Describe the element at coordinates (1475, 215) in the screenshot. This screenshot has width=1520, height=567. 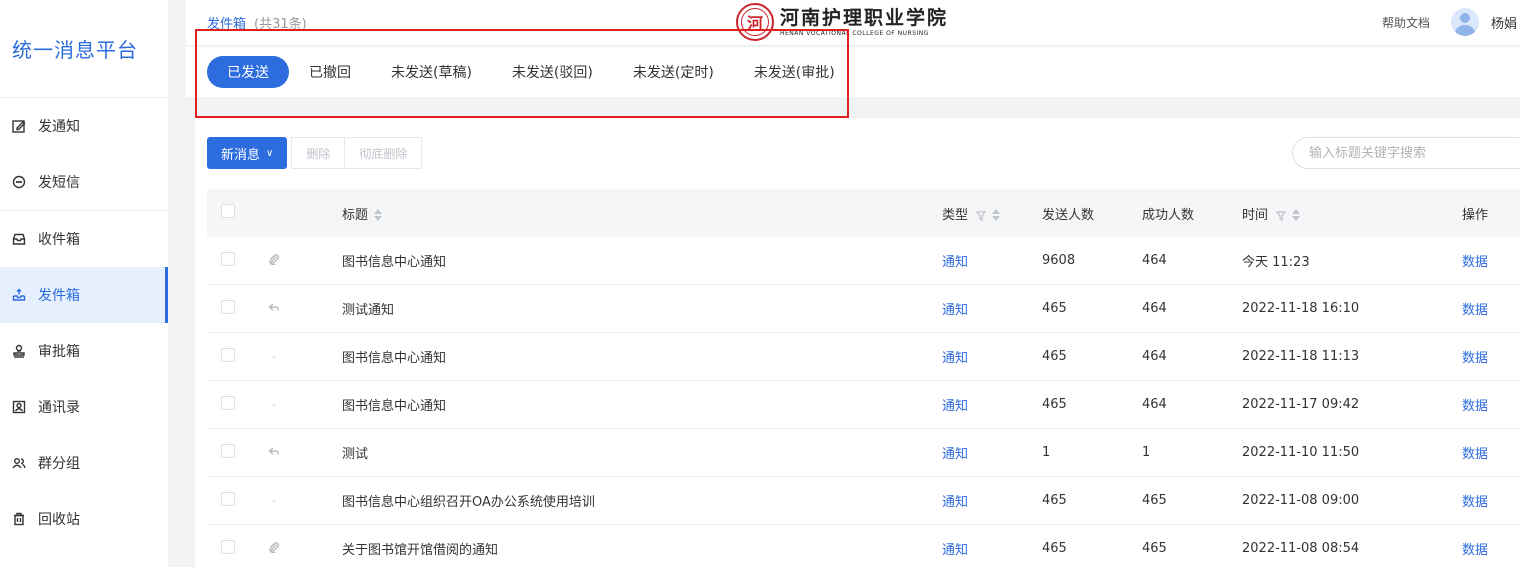
I see `col-op: 操作` at that location.